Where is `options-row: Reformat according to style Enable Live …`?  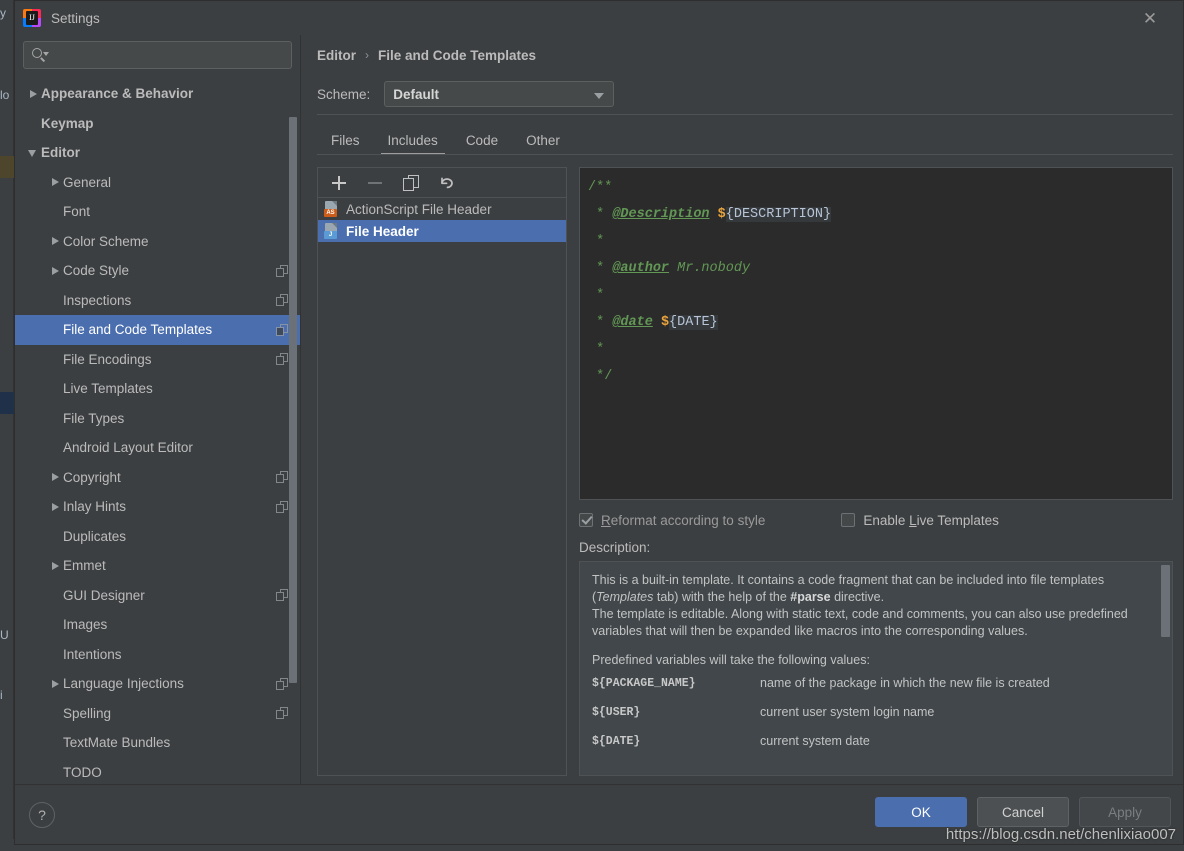
options-row: Reformat according to style Enable Live … is located at coordinates (876, 516).